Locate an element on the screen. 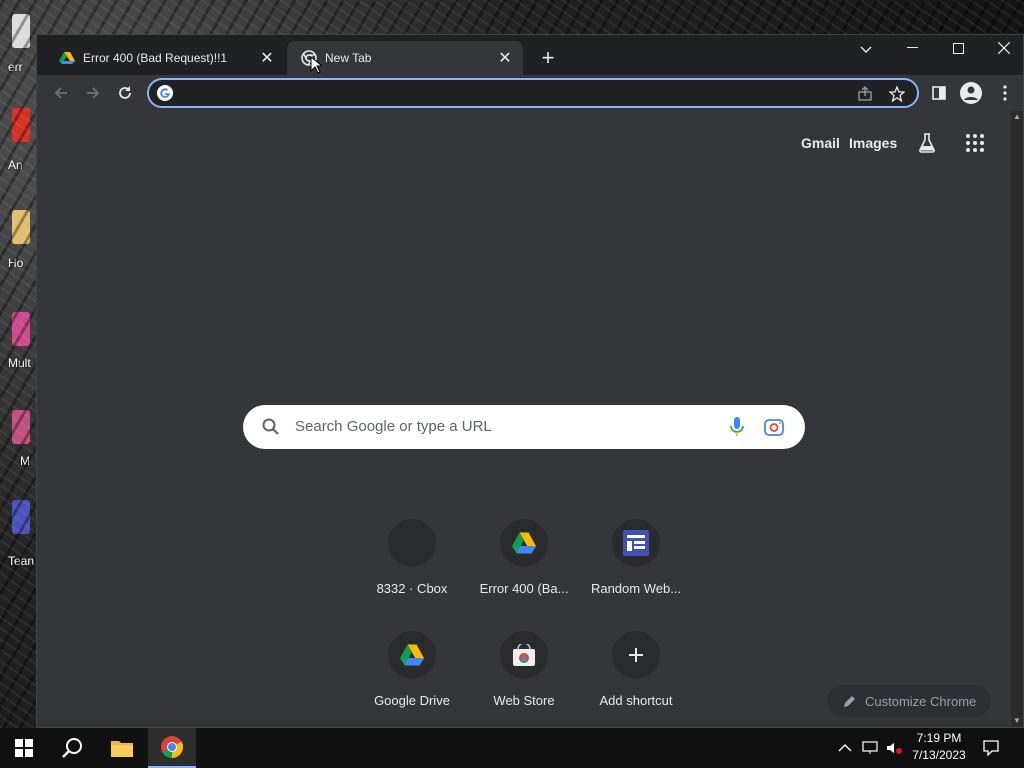 This screenshot has width=1024, height=768. notification-icon is located at coordinates (991, 748).